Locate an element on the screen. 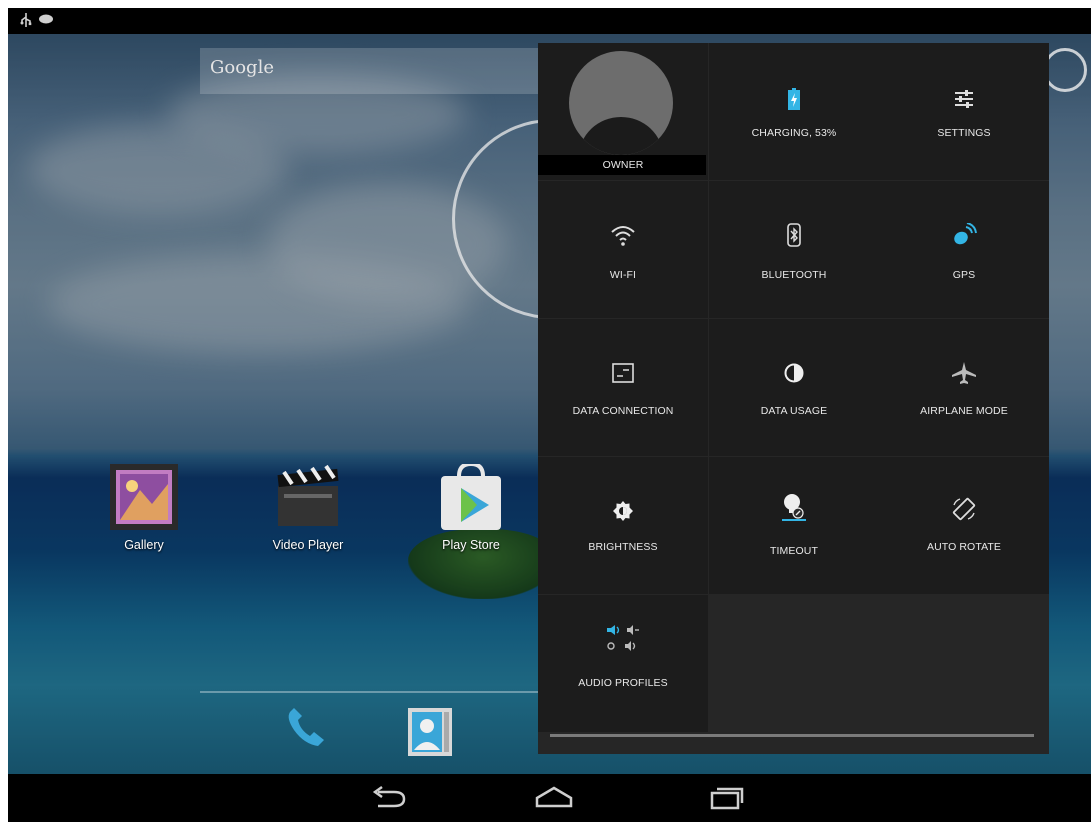 This screenshot has width=1091, height=822. tile-brightness: BRIGHTNESS is located at coordinates (623, 525).